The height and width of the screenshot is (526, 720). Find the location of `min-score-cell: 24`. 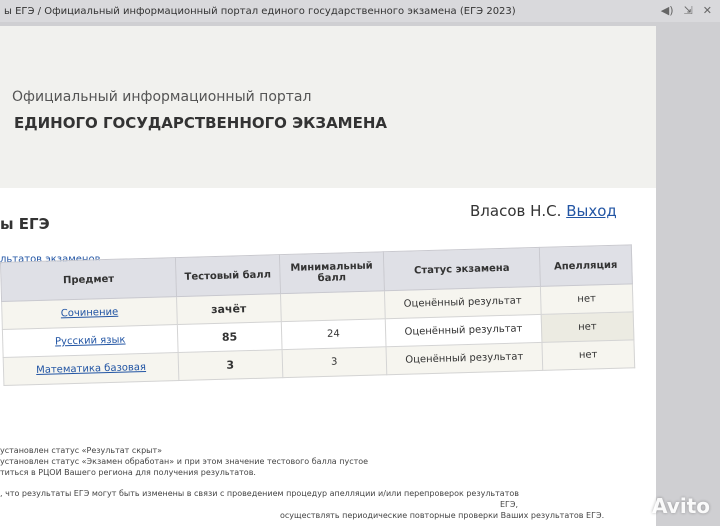

min-score-cell: 24 is located at coordinates (333, 334).